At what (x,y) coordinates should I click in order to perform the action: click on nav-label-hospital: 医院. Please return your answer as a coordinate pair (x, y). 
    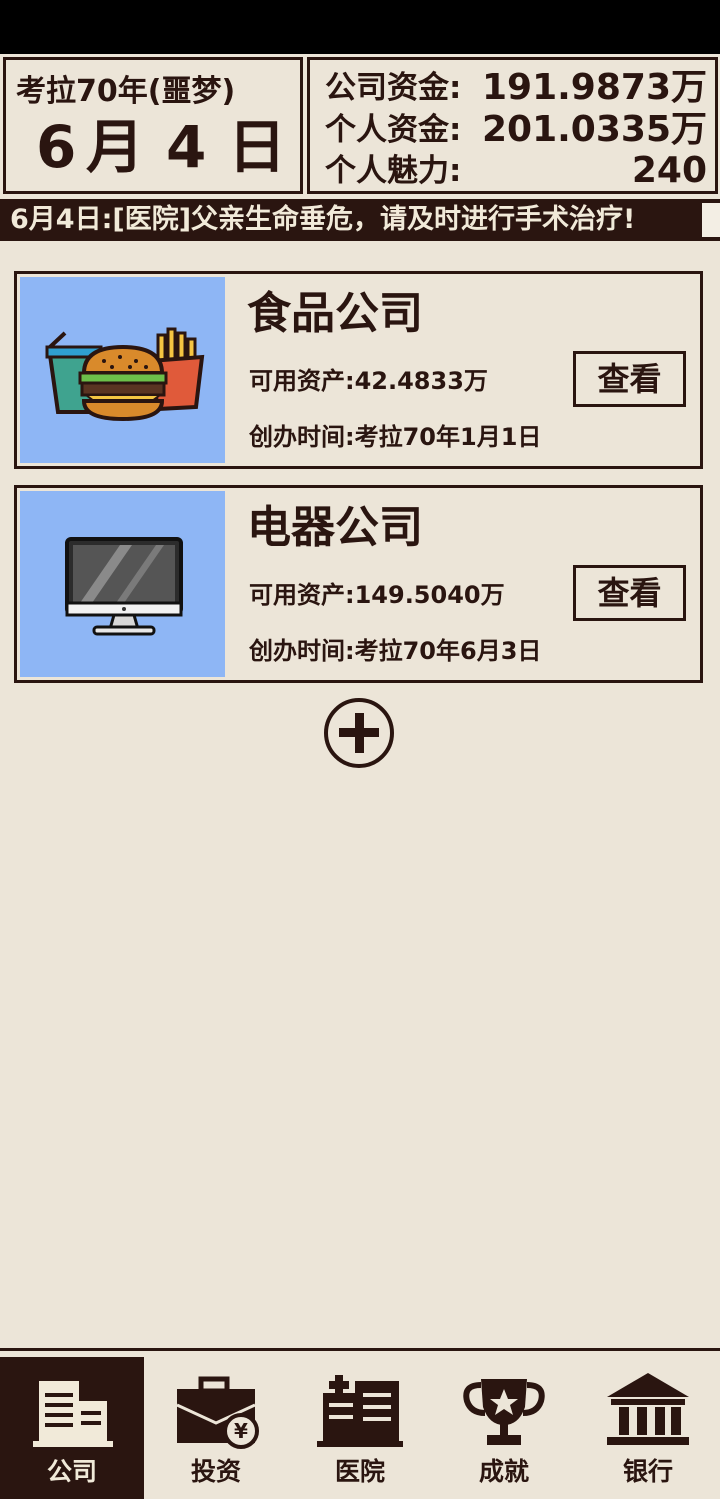
    Looking at the image, I should click on (359, 1471).